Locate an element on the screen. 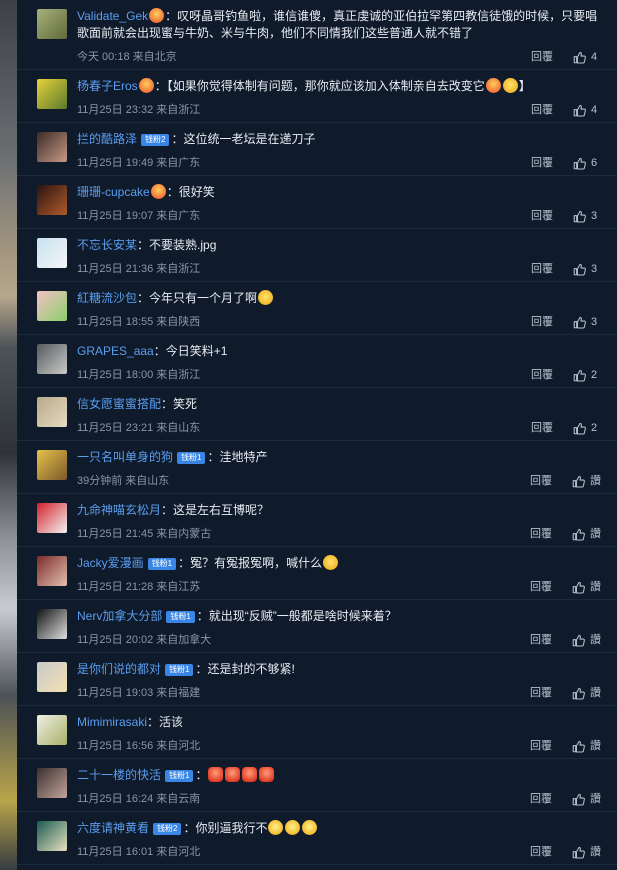  comment-body: ：冤？有冤报冤啊，喊什么 is located at coordinates (250, 563).